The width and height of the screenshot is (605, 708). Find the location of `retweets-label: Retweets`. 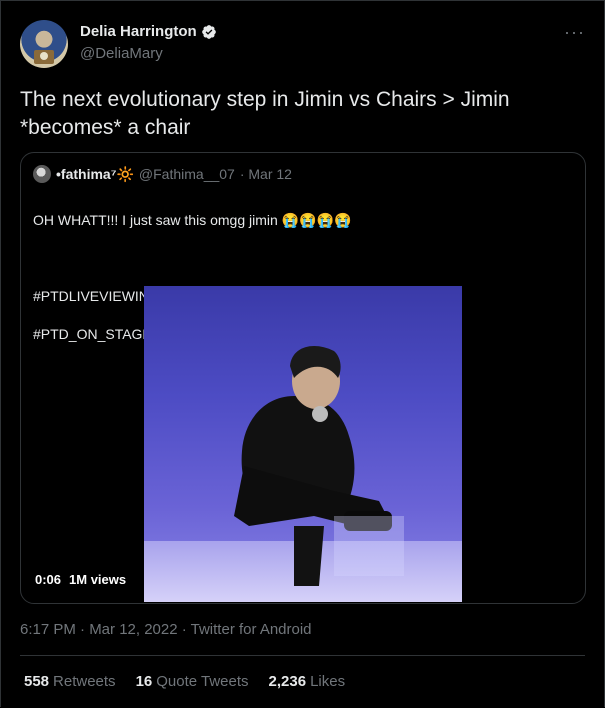

retweets-label: Retweets is located at coordinates (84, 681).